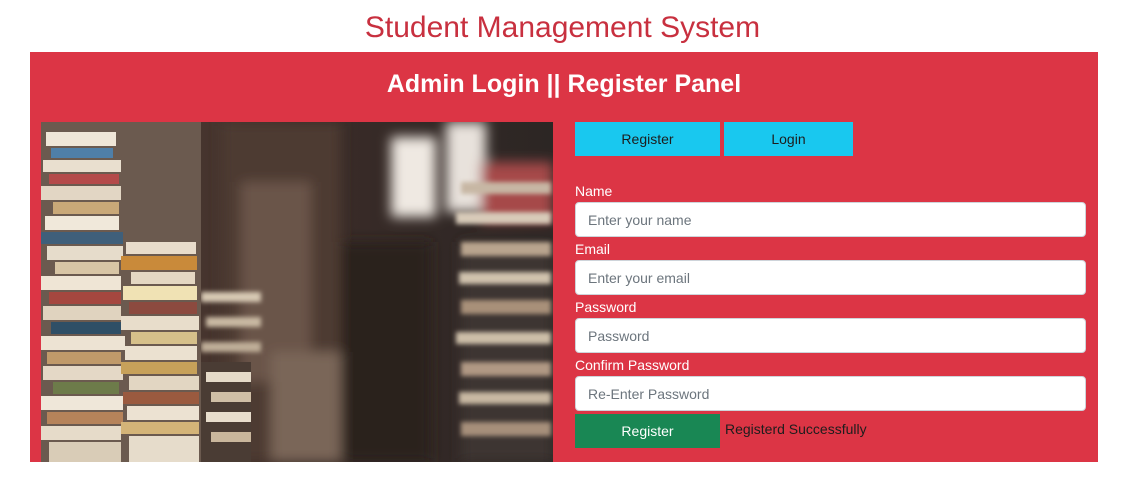  I want to click on password-input, so click(830, 335).